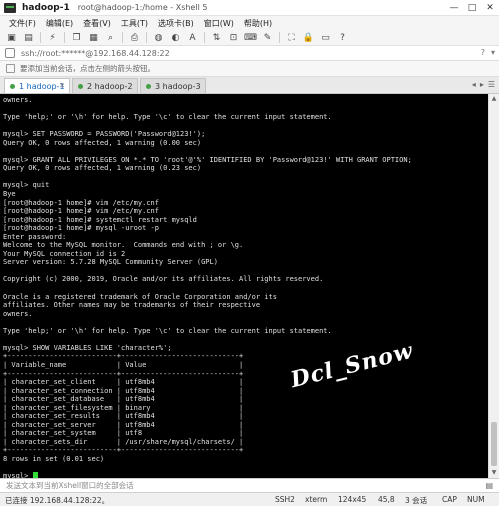  I want to click on terminal-size: 124x45, so click(352, 499).